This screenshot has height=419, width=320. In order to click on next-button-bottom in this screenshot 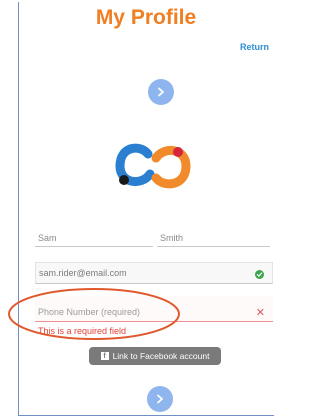, I will do `click(160, 399)`.